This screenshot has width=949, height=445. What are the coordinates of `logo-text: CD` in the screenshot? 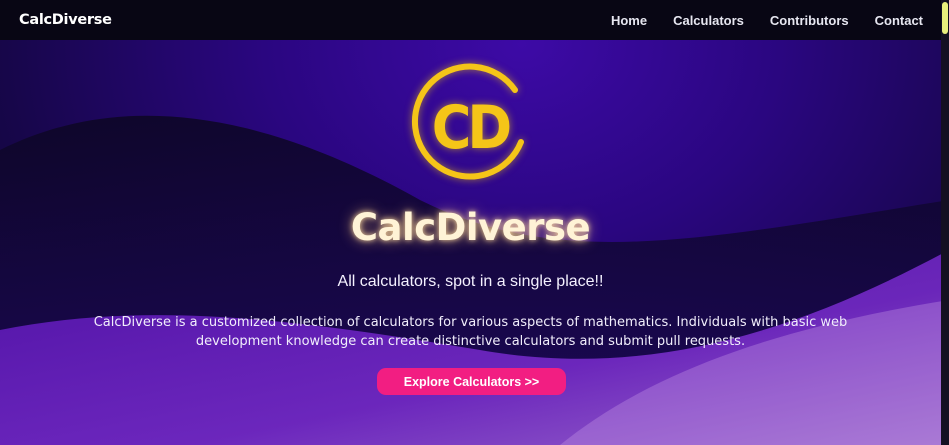 It's located at (471, 128).